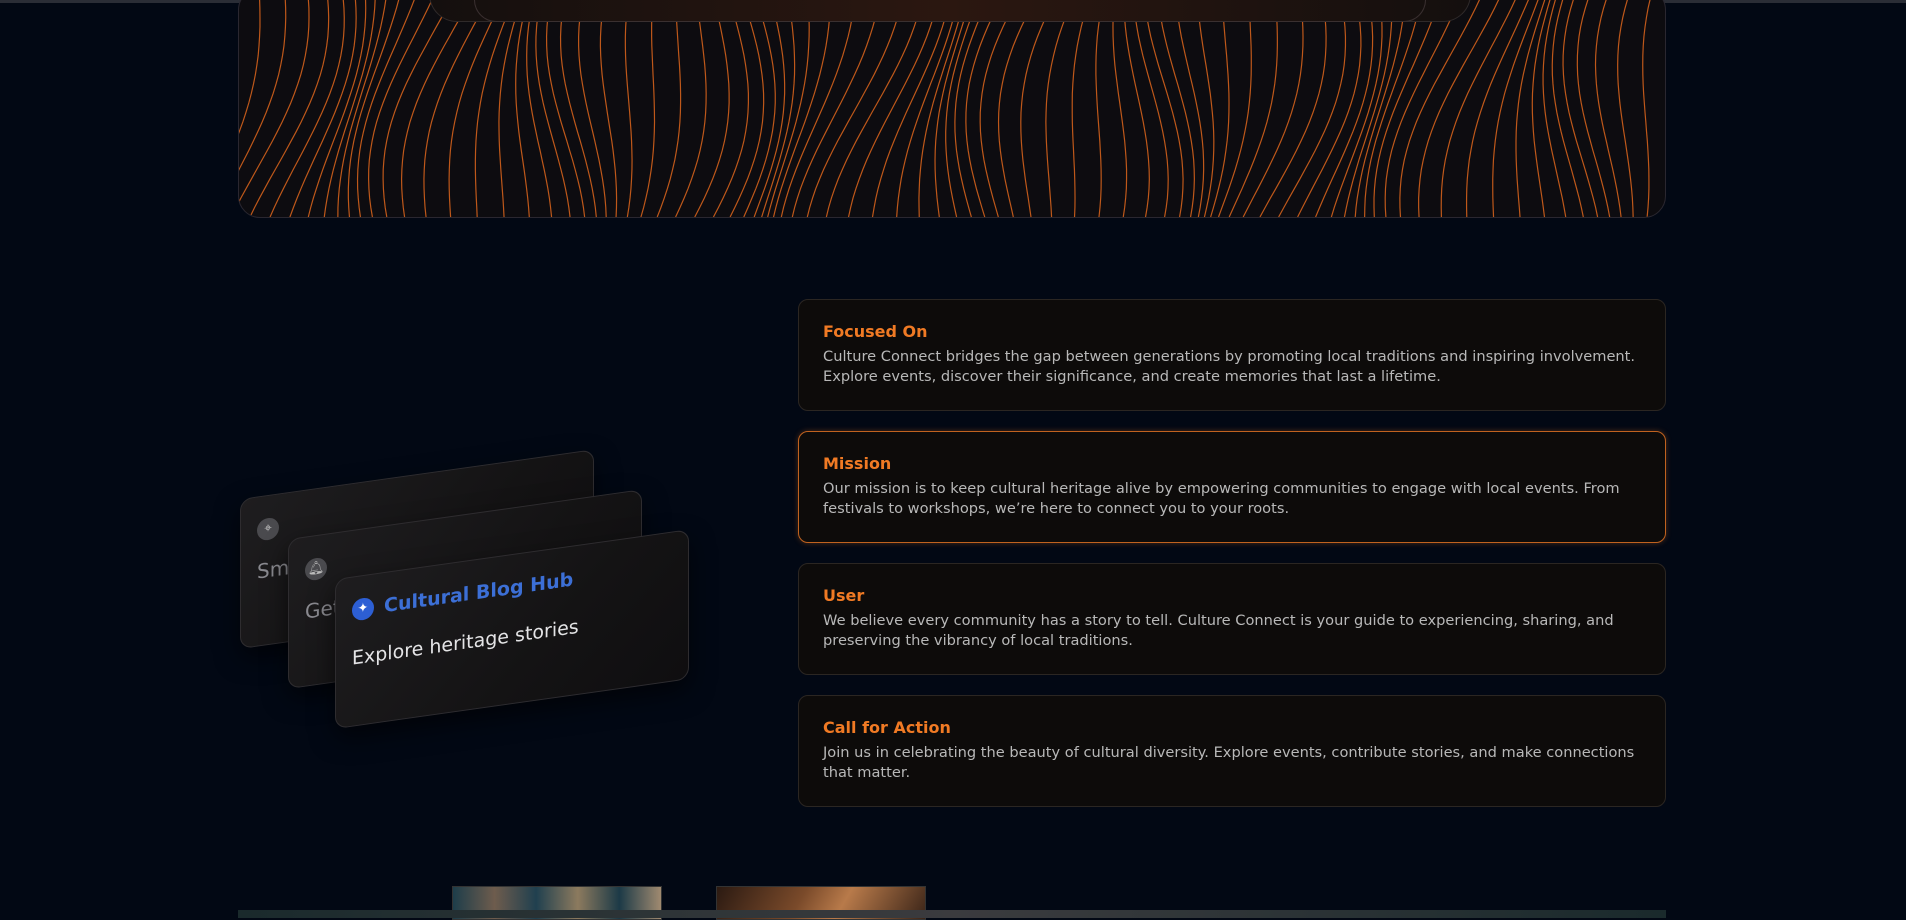 This screenshot has width=1906, height=920. Describe the element at coordinates (844, 595) in the screenshot. I see `info-card-title: User` at that location.